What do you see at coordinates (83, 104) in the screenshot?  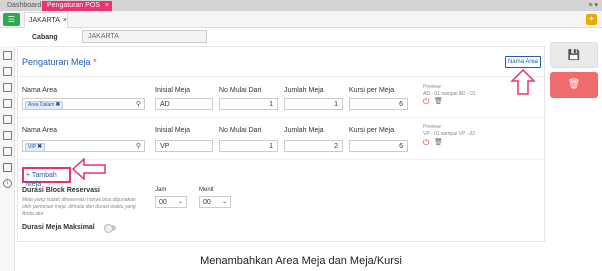 I see `area-select: Area Dalam✖ ⚲` at bounding box center [83, 104].